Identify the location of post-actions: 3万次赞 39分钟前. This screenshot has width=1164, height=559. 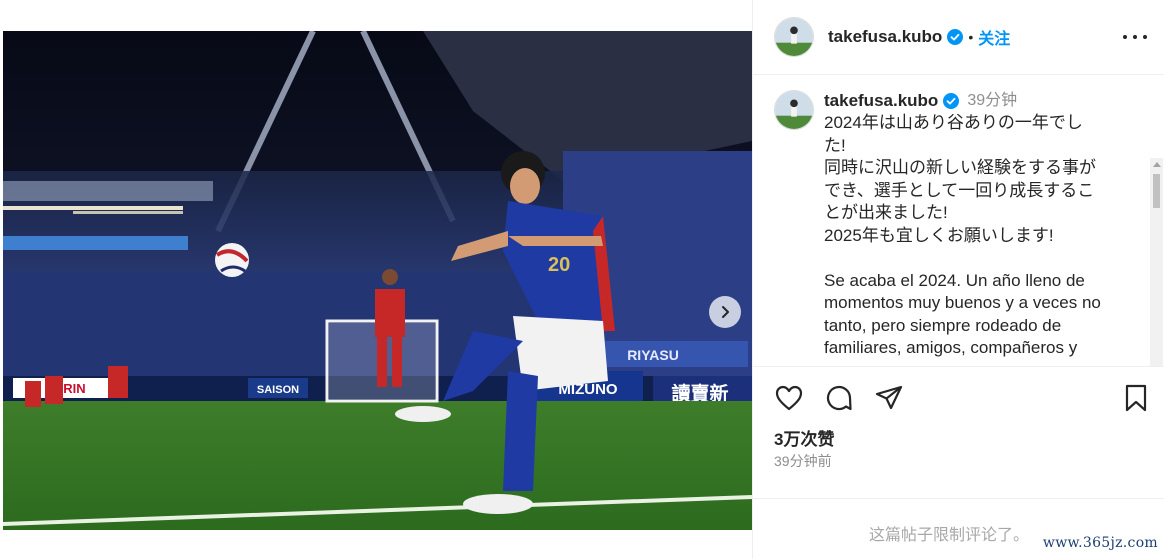
(958, 431).